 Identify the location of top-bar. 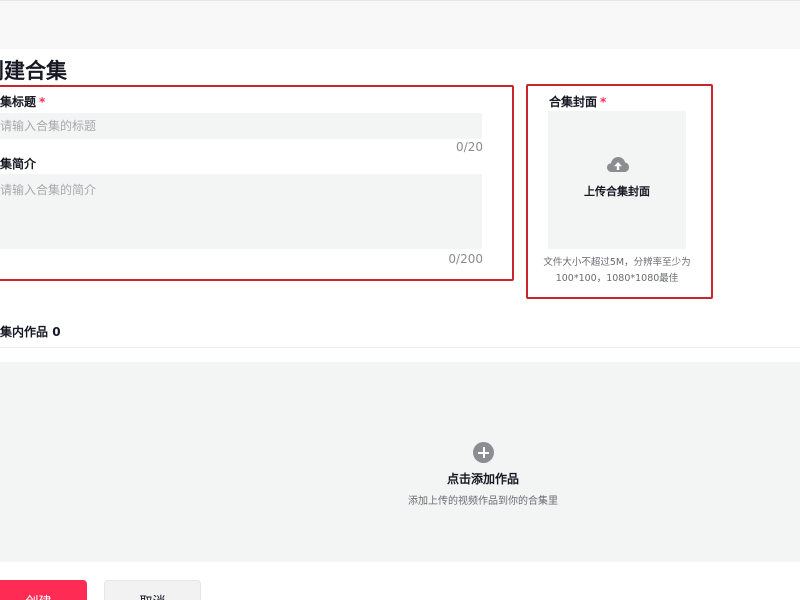
(400, 24).